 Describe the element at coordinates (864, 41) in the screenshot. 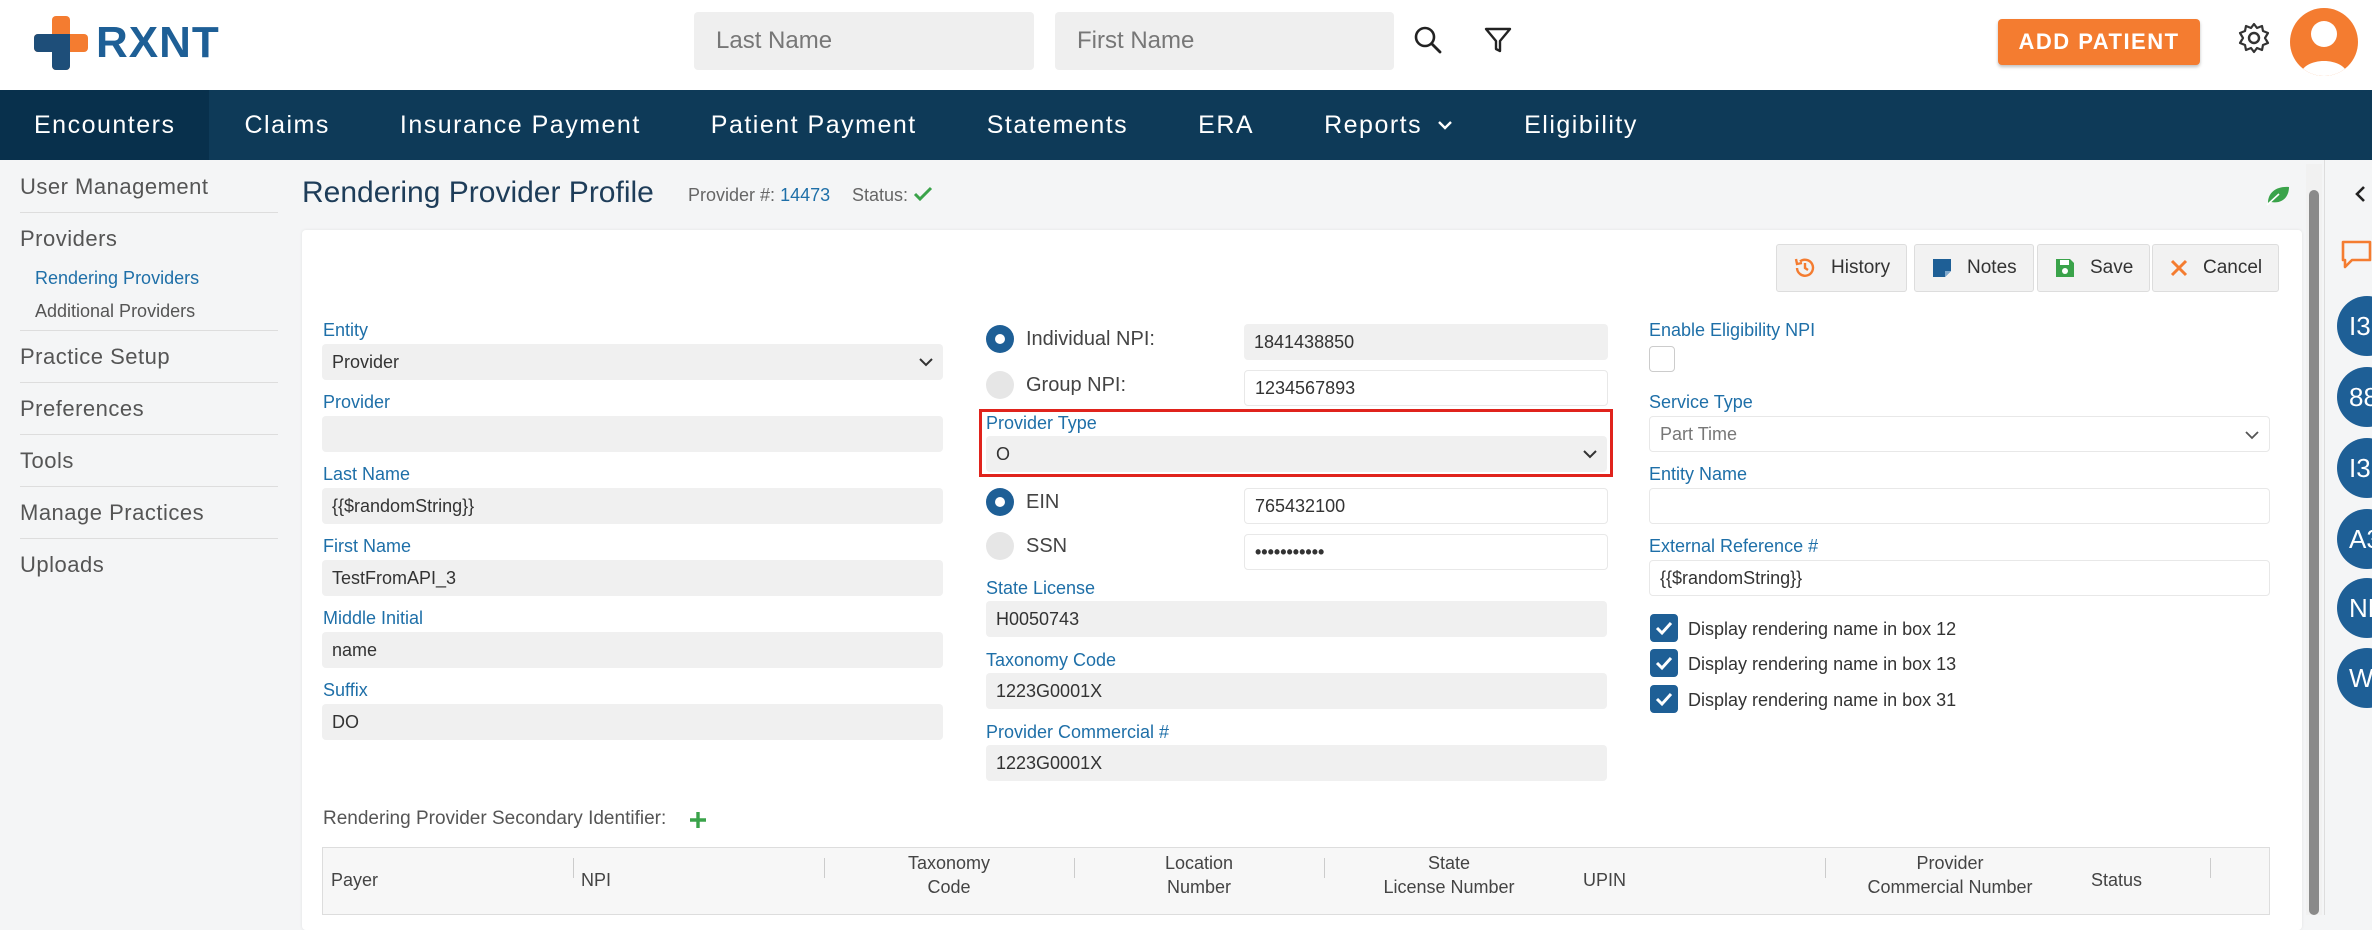

I see `last-name-search-input` at that location.